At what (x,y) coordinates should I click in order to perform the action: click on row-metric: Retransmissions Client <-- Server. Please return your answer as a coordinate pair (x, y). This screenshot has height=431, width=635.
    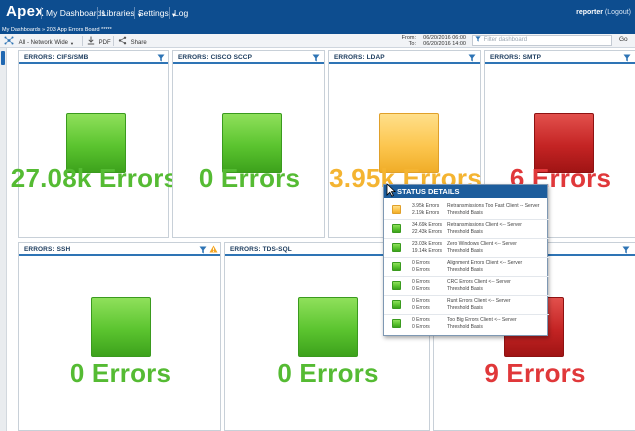
    Looking at the image, I should click on (484, 225).